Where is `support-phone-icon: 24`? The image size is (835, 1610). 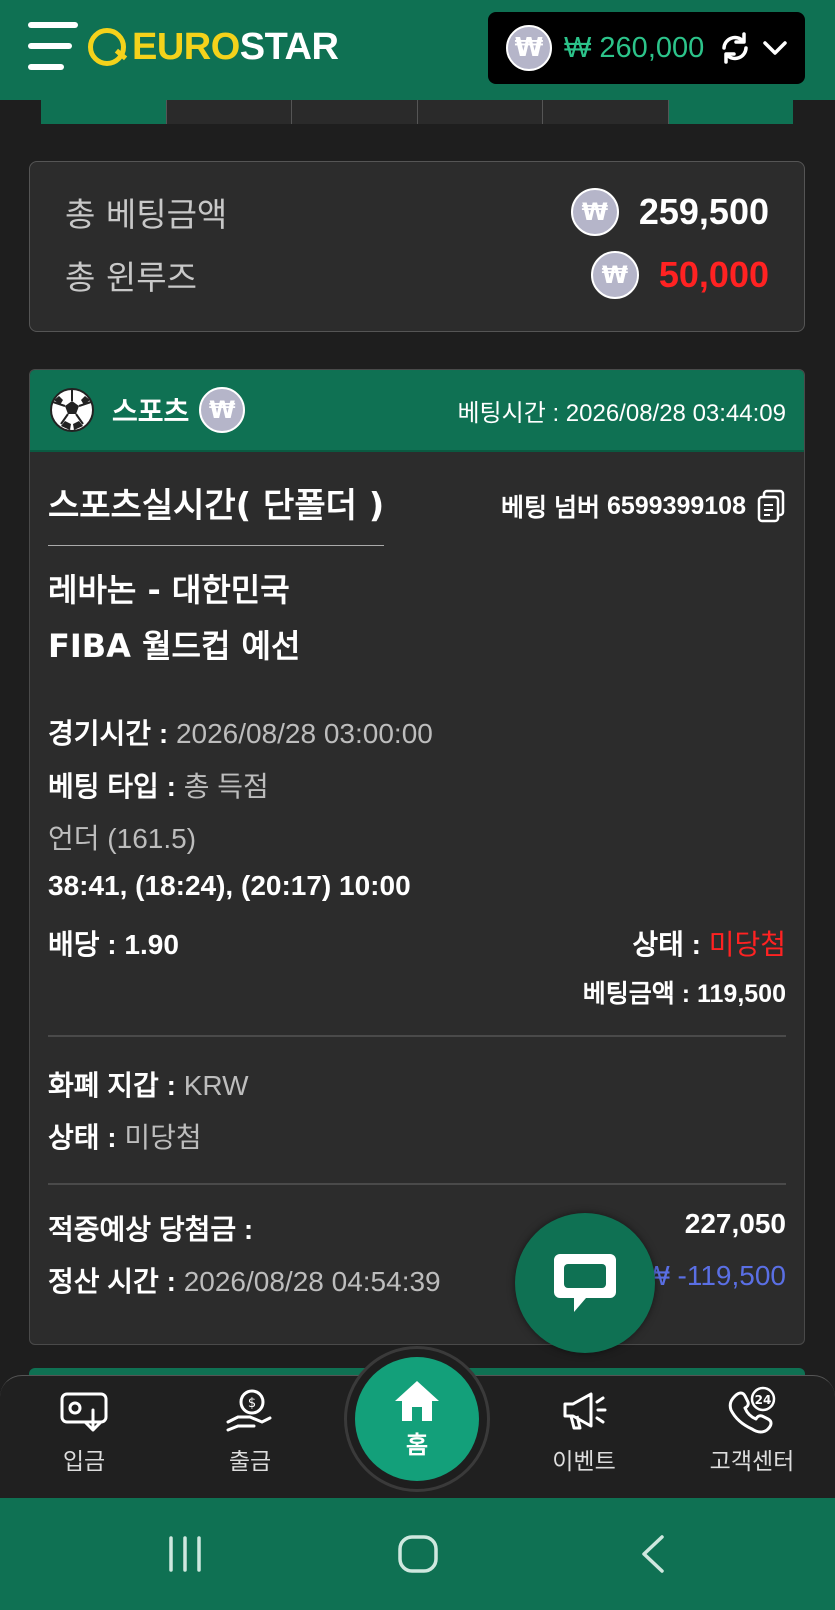 support-phone-icon: 24 is located at coordinates (752, 1410).